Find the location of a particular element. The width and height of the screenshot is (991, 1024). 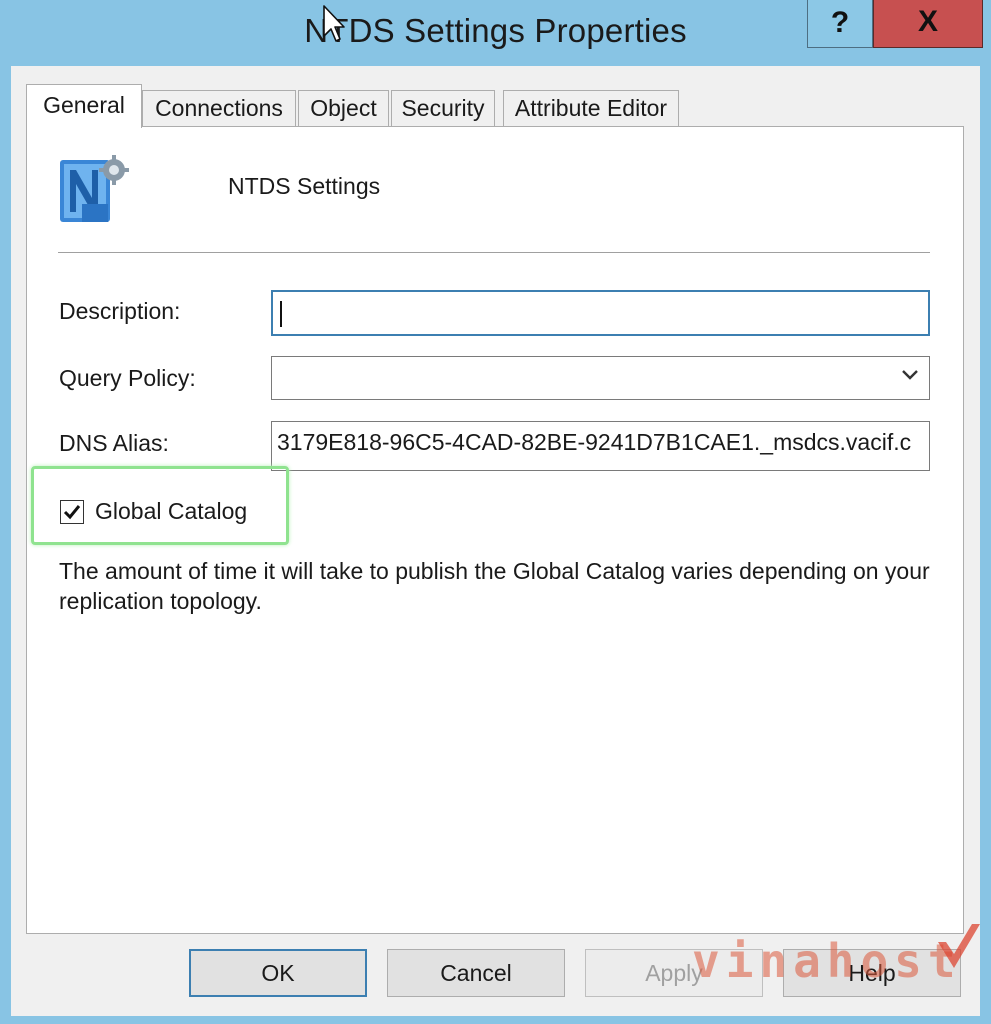

global-catalog-label: Global Catalog is located at coordinates (171, 511).